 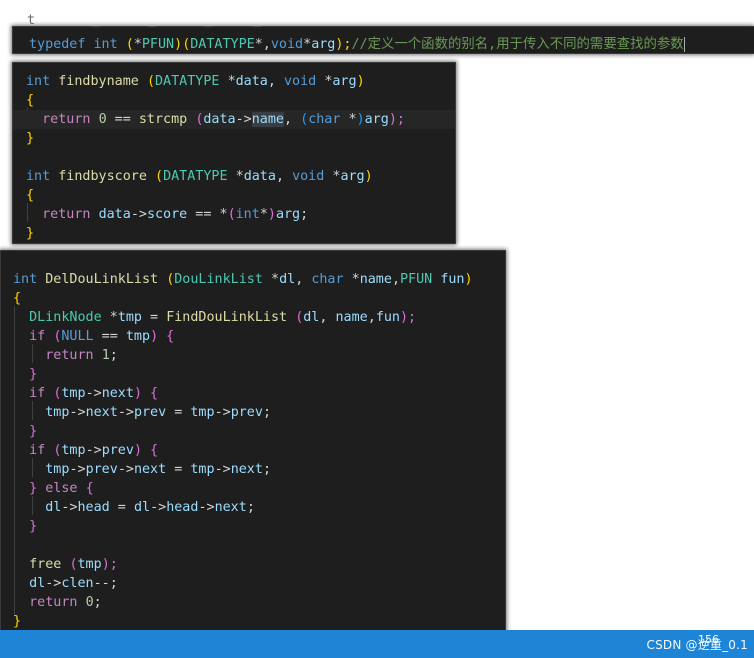 What do you see at coordinates (240, 214) in the screenshot?
I see `code-line: return data->score == *(int*)arg;` at bounding box center [240, 214].